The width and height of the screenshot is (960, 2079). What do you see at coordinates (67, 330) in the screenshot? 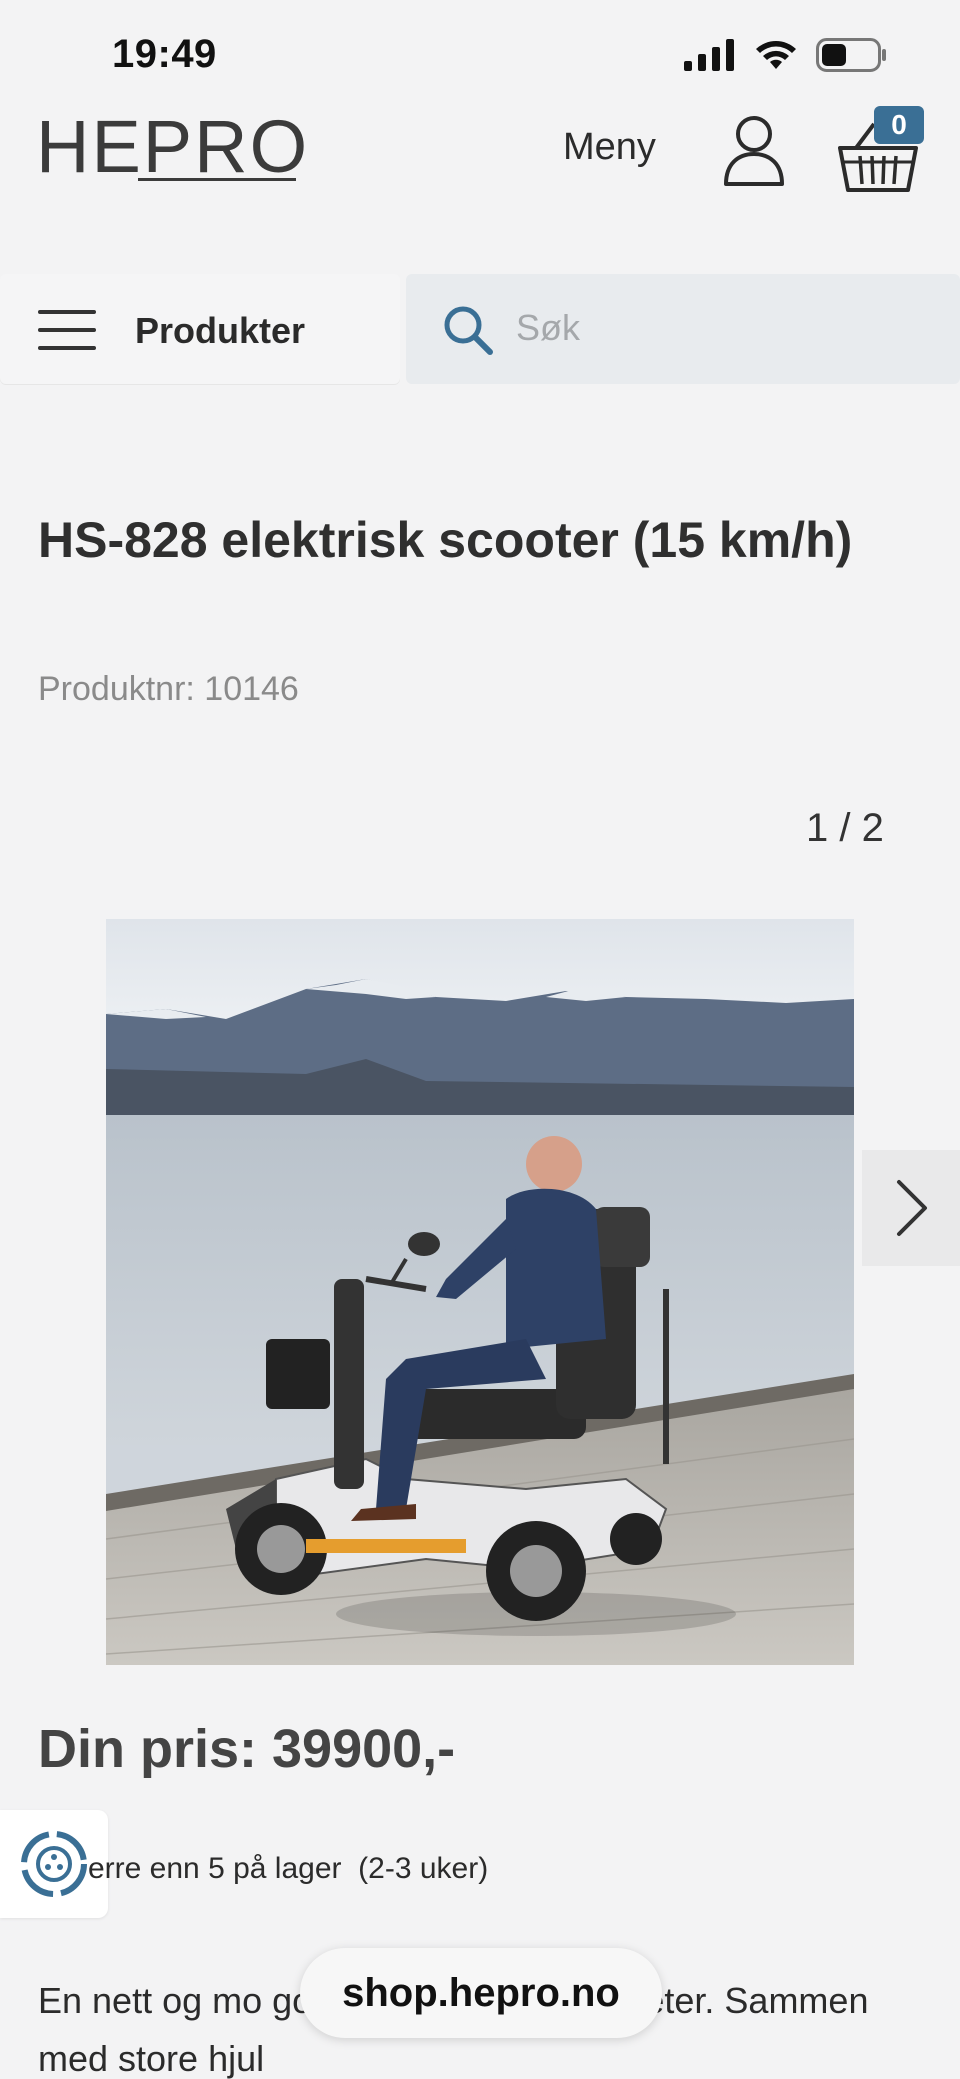
I see `hamburger-icon` at bounding box center [67, 330].